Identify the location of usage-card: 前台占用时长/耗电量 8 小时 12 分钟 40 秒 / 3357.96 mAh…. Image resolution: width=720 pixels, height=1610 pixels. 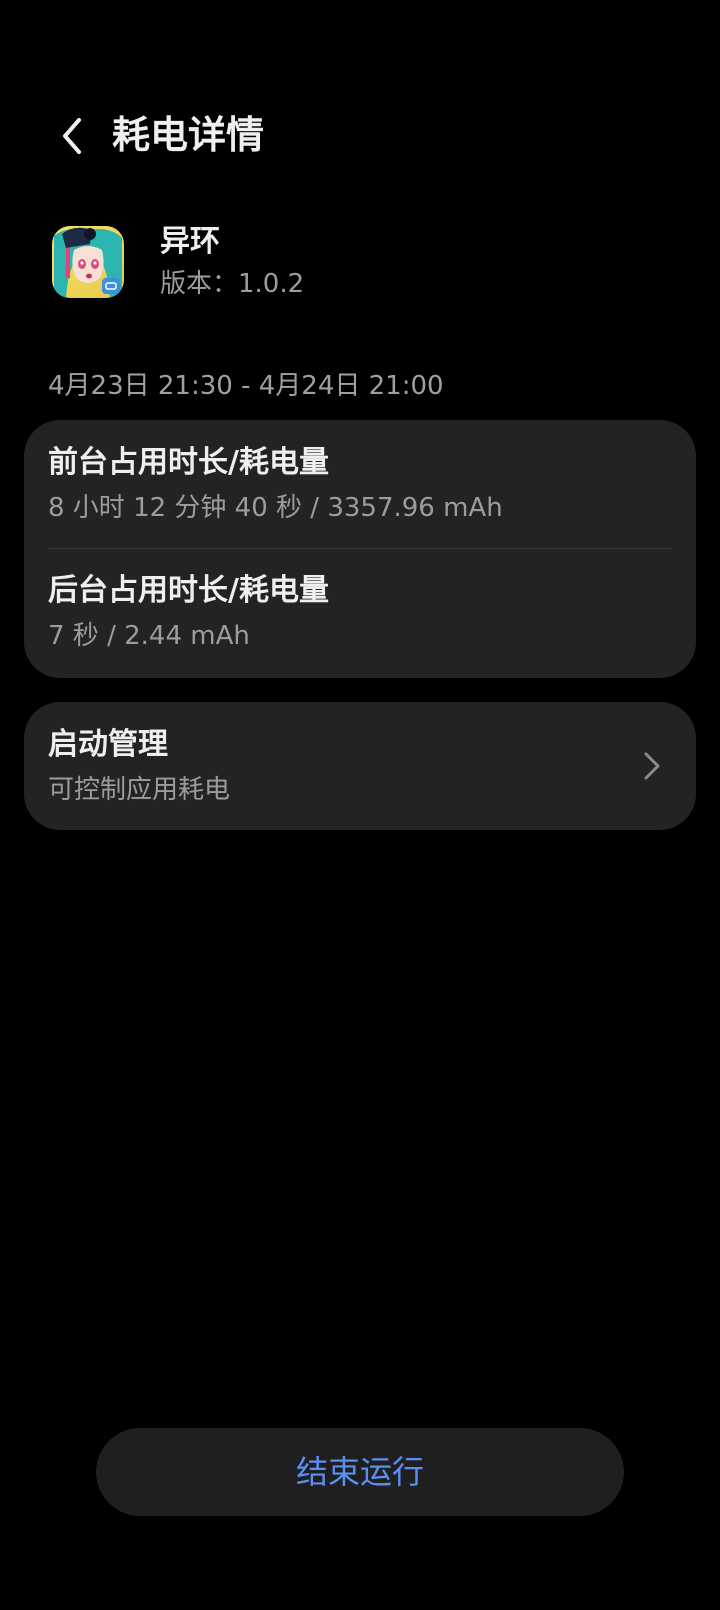
(360, 549).